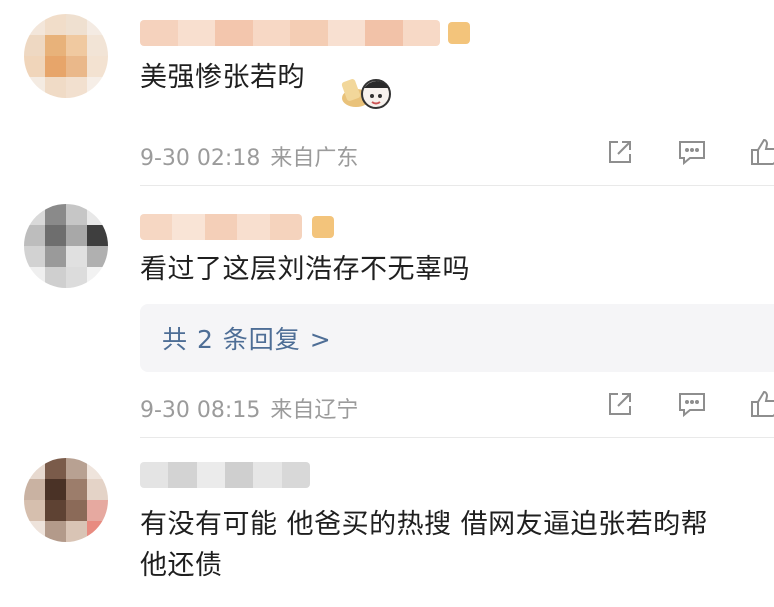 The height and width of the screenshot is (607, 774). I want to click on replies-link: 共 2 条回复 >, so click(247, 338).